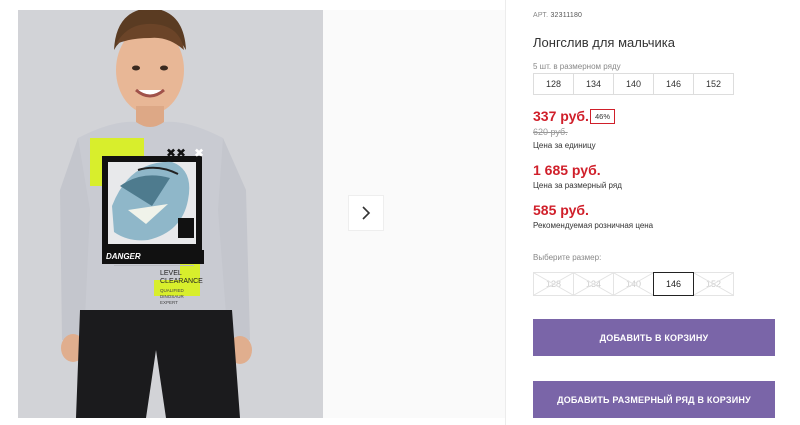  I want to click on size-select-label: Выберите размер:, so click(567, 257).